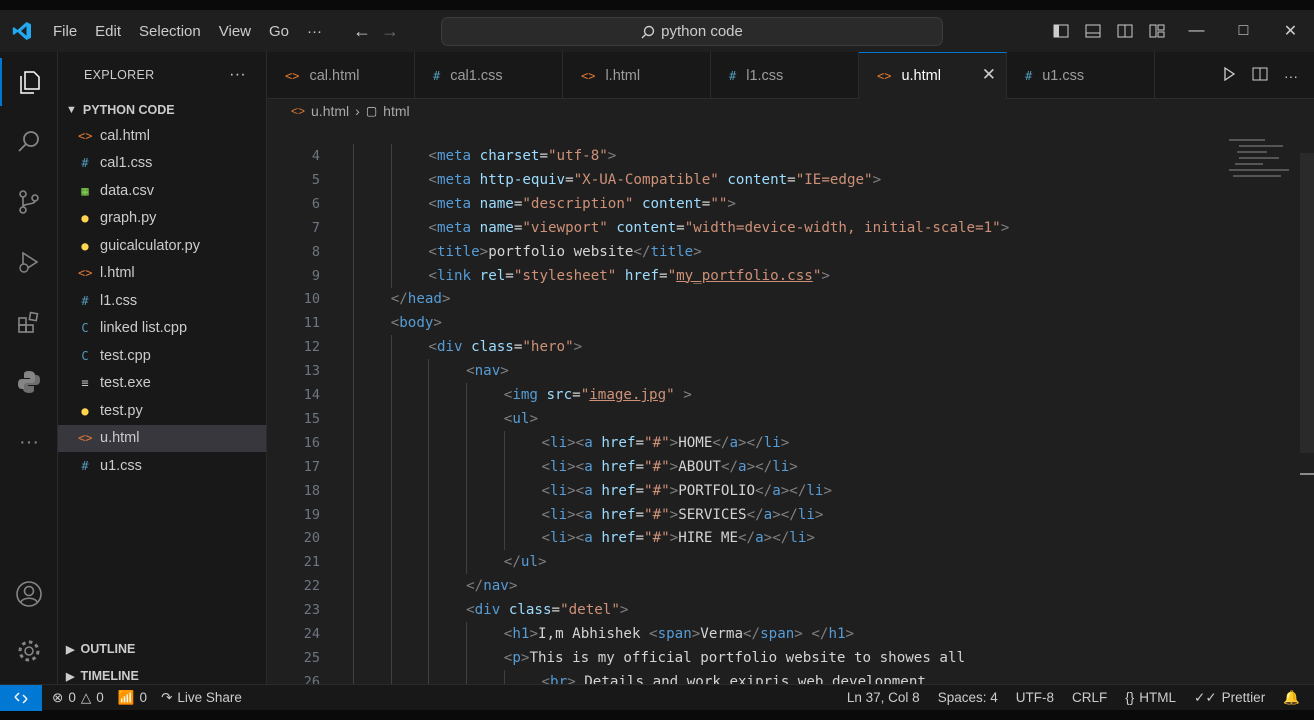 This screenshot has height=720, width=1314. I want to click on language-mode: {} HTML, so click(1150, 697).